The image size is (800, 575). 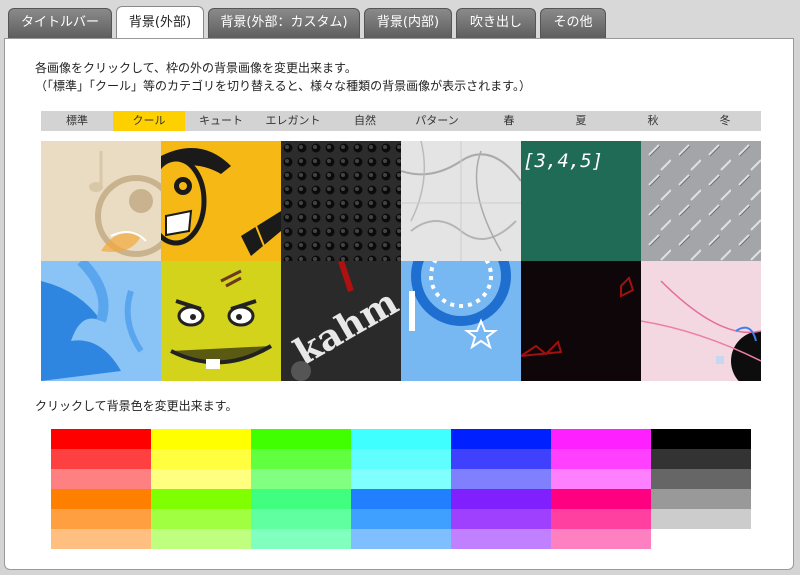 What do you see at coordinates (653, 121) in the screenshot?
I see `category-autumn: 秋` at bounding box center [653, 121].